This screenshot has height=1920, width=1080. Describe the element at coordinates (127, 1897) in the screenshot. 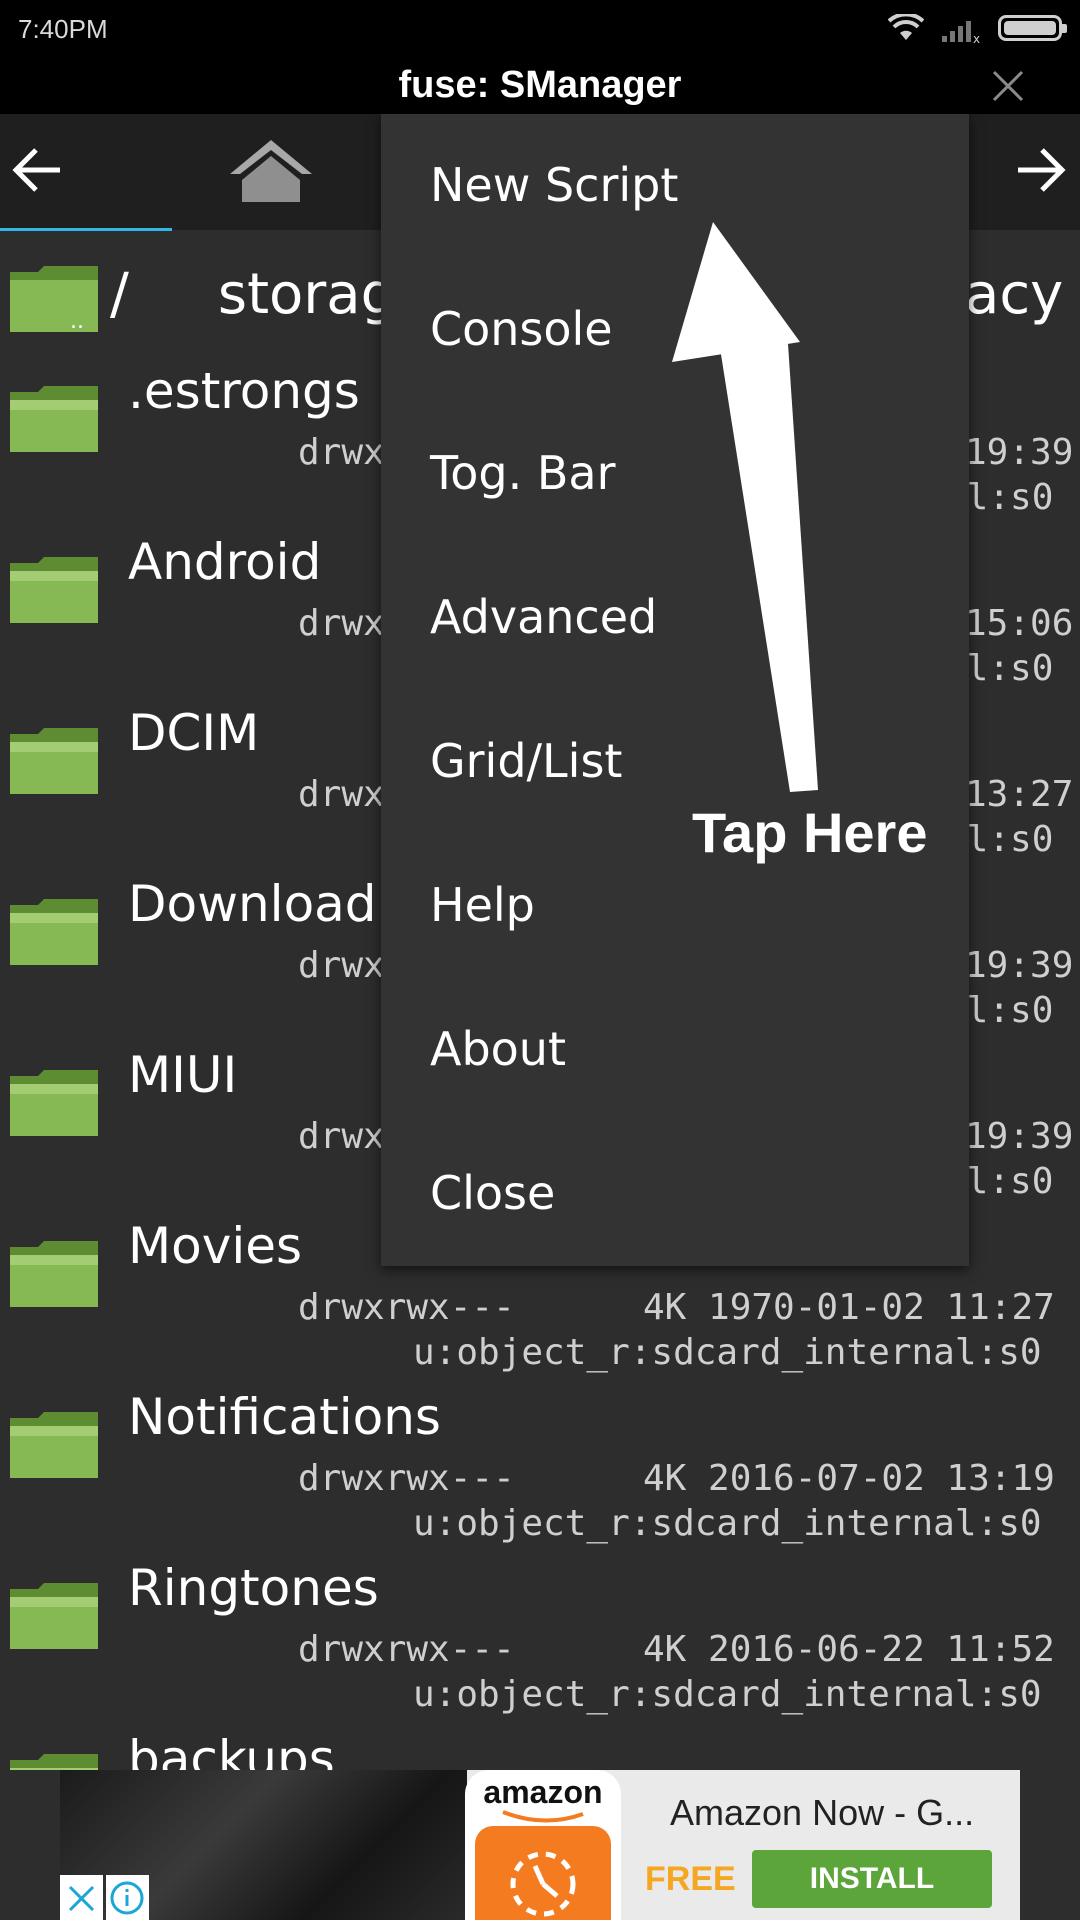

I see `ad-info-icon` at that location.